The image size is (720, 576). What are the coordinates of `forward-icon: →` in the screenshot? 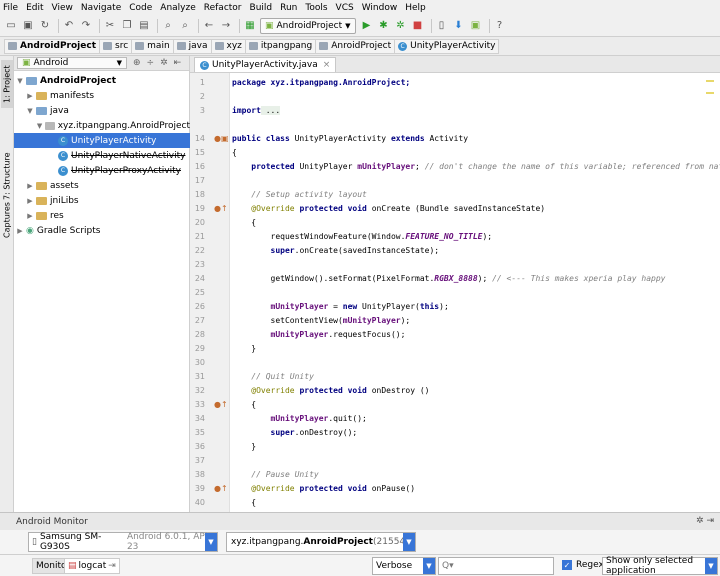 It's located at (226, 26).